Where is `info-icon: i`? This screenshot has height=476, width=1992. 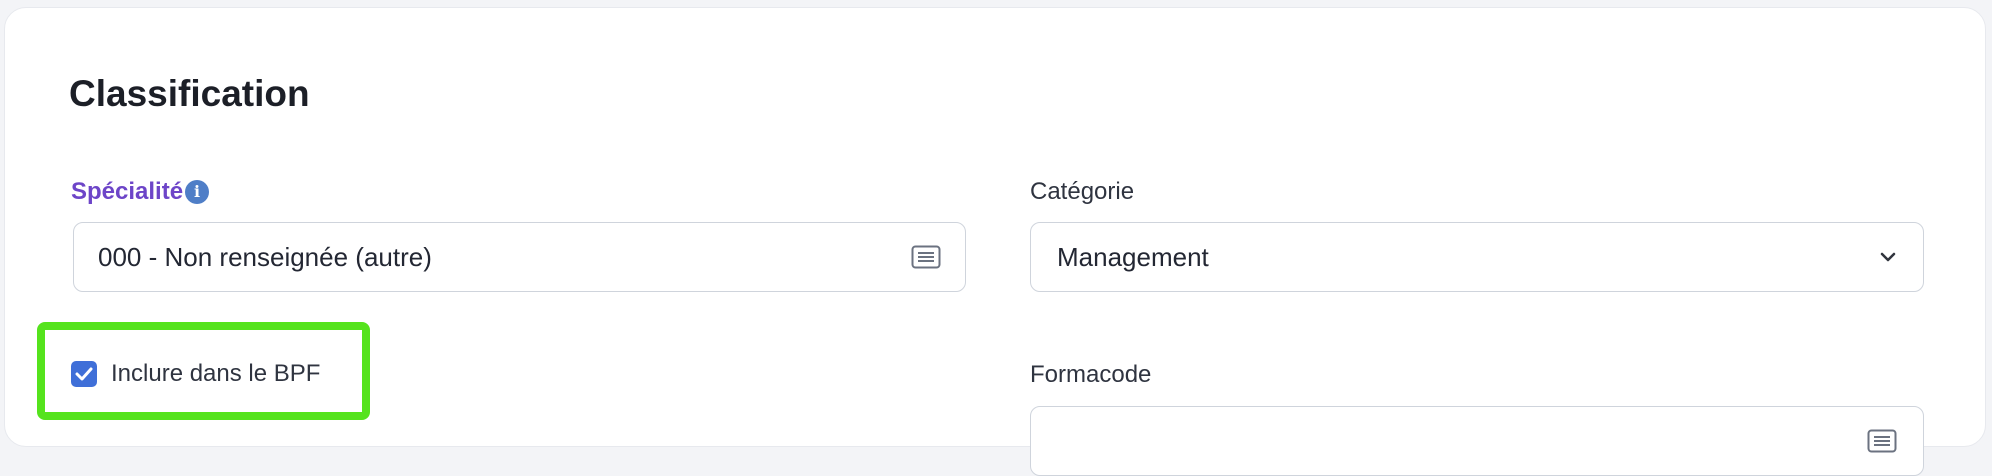 info-icon: i is located at coordinates (197, 192).